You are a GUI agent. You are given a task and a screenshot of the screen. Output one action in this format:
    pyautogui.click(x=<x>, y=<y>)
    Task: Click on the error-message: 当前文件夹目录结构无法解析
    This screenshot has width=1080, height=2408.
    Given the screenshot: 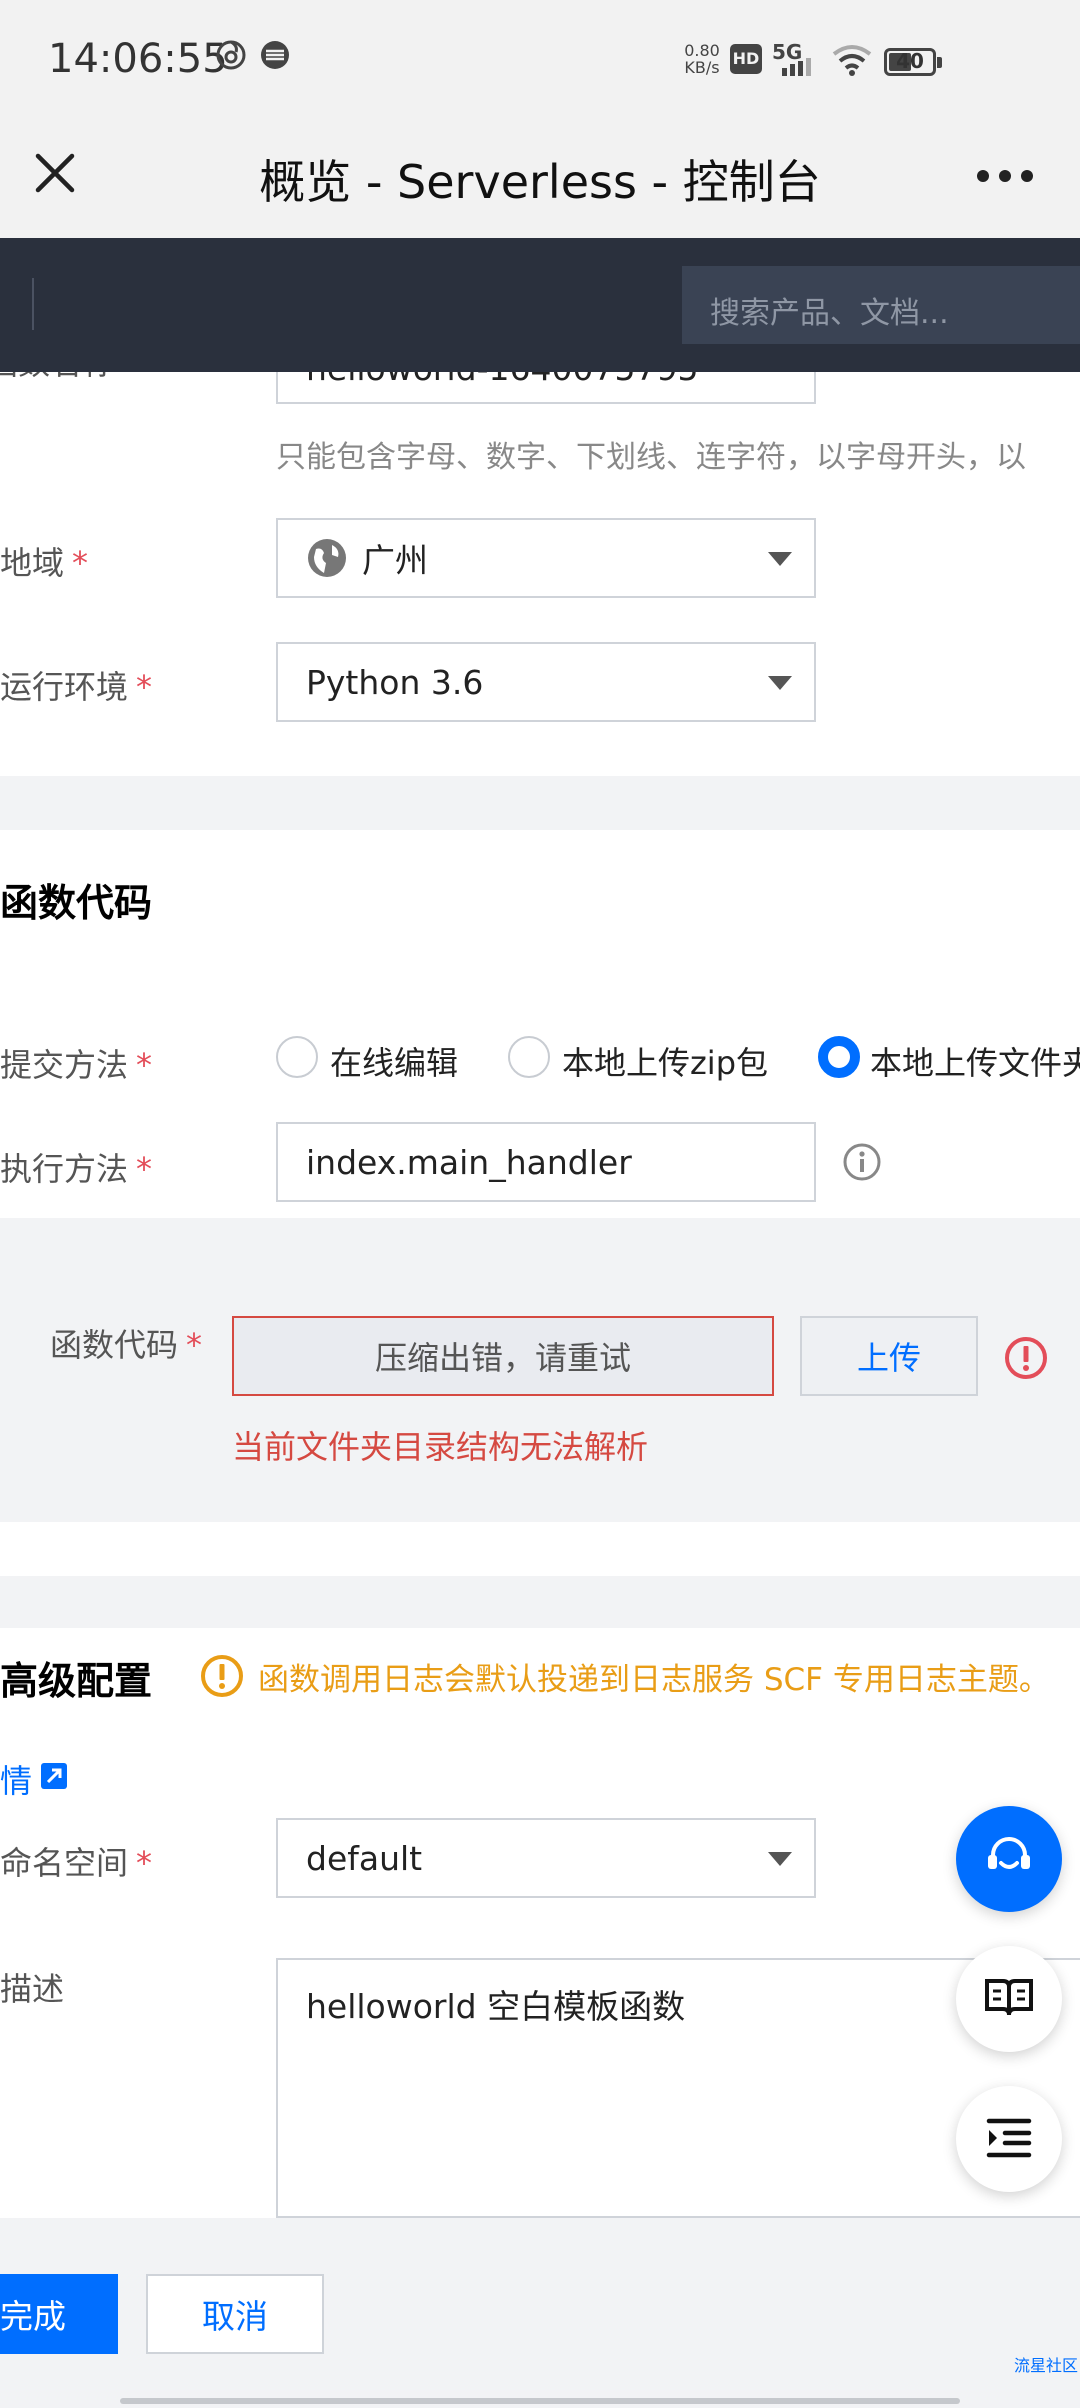 What is the action you would take?
    pyautogui.click(x=440, y=1447)
    